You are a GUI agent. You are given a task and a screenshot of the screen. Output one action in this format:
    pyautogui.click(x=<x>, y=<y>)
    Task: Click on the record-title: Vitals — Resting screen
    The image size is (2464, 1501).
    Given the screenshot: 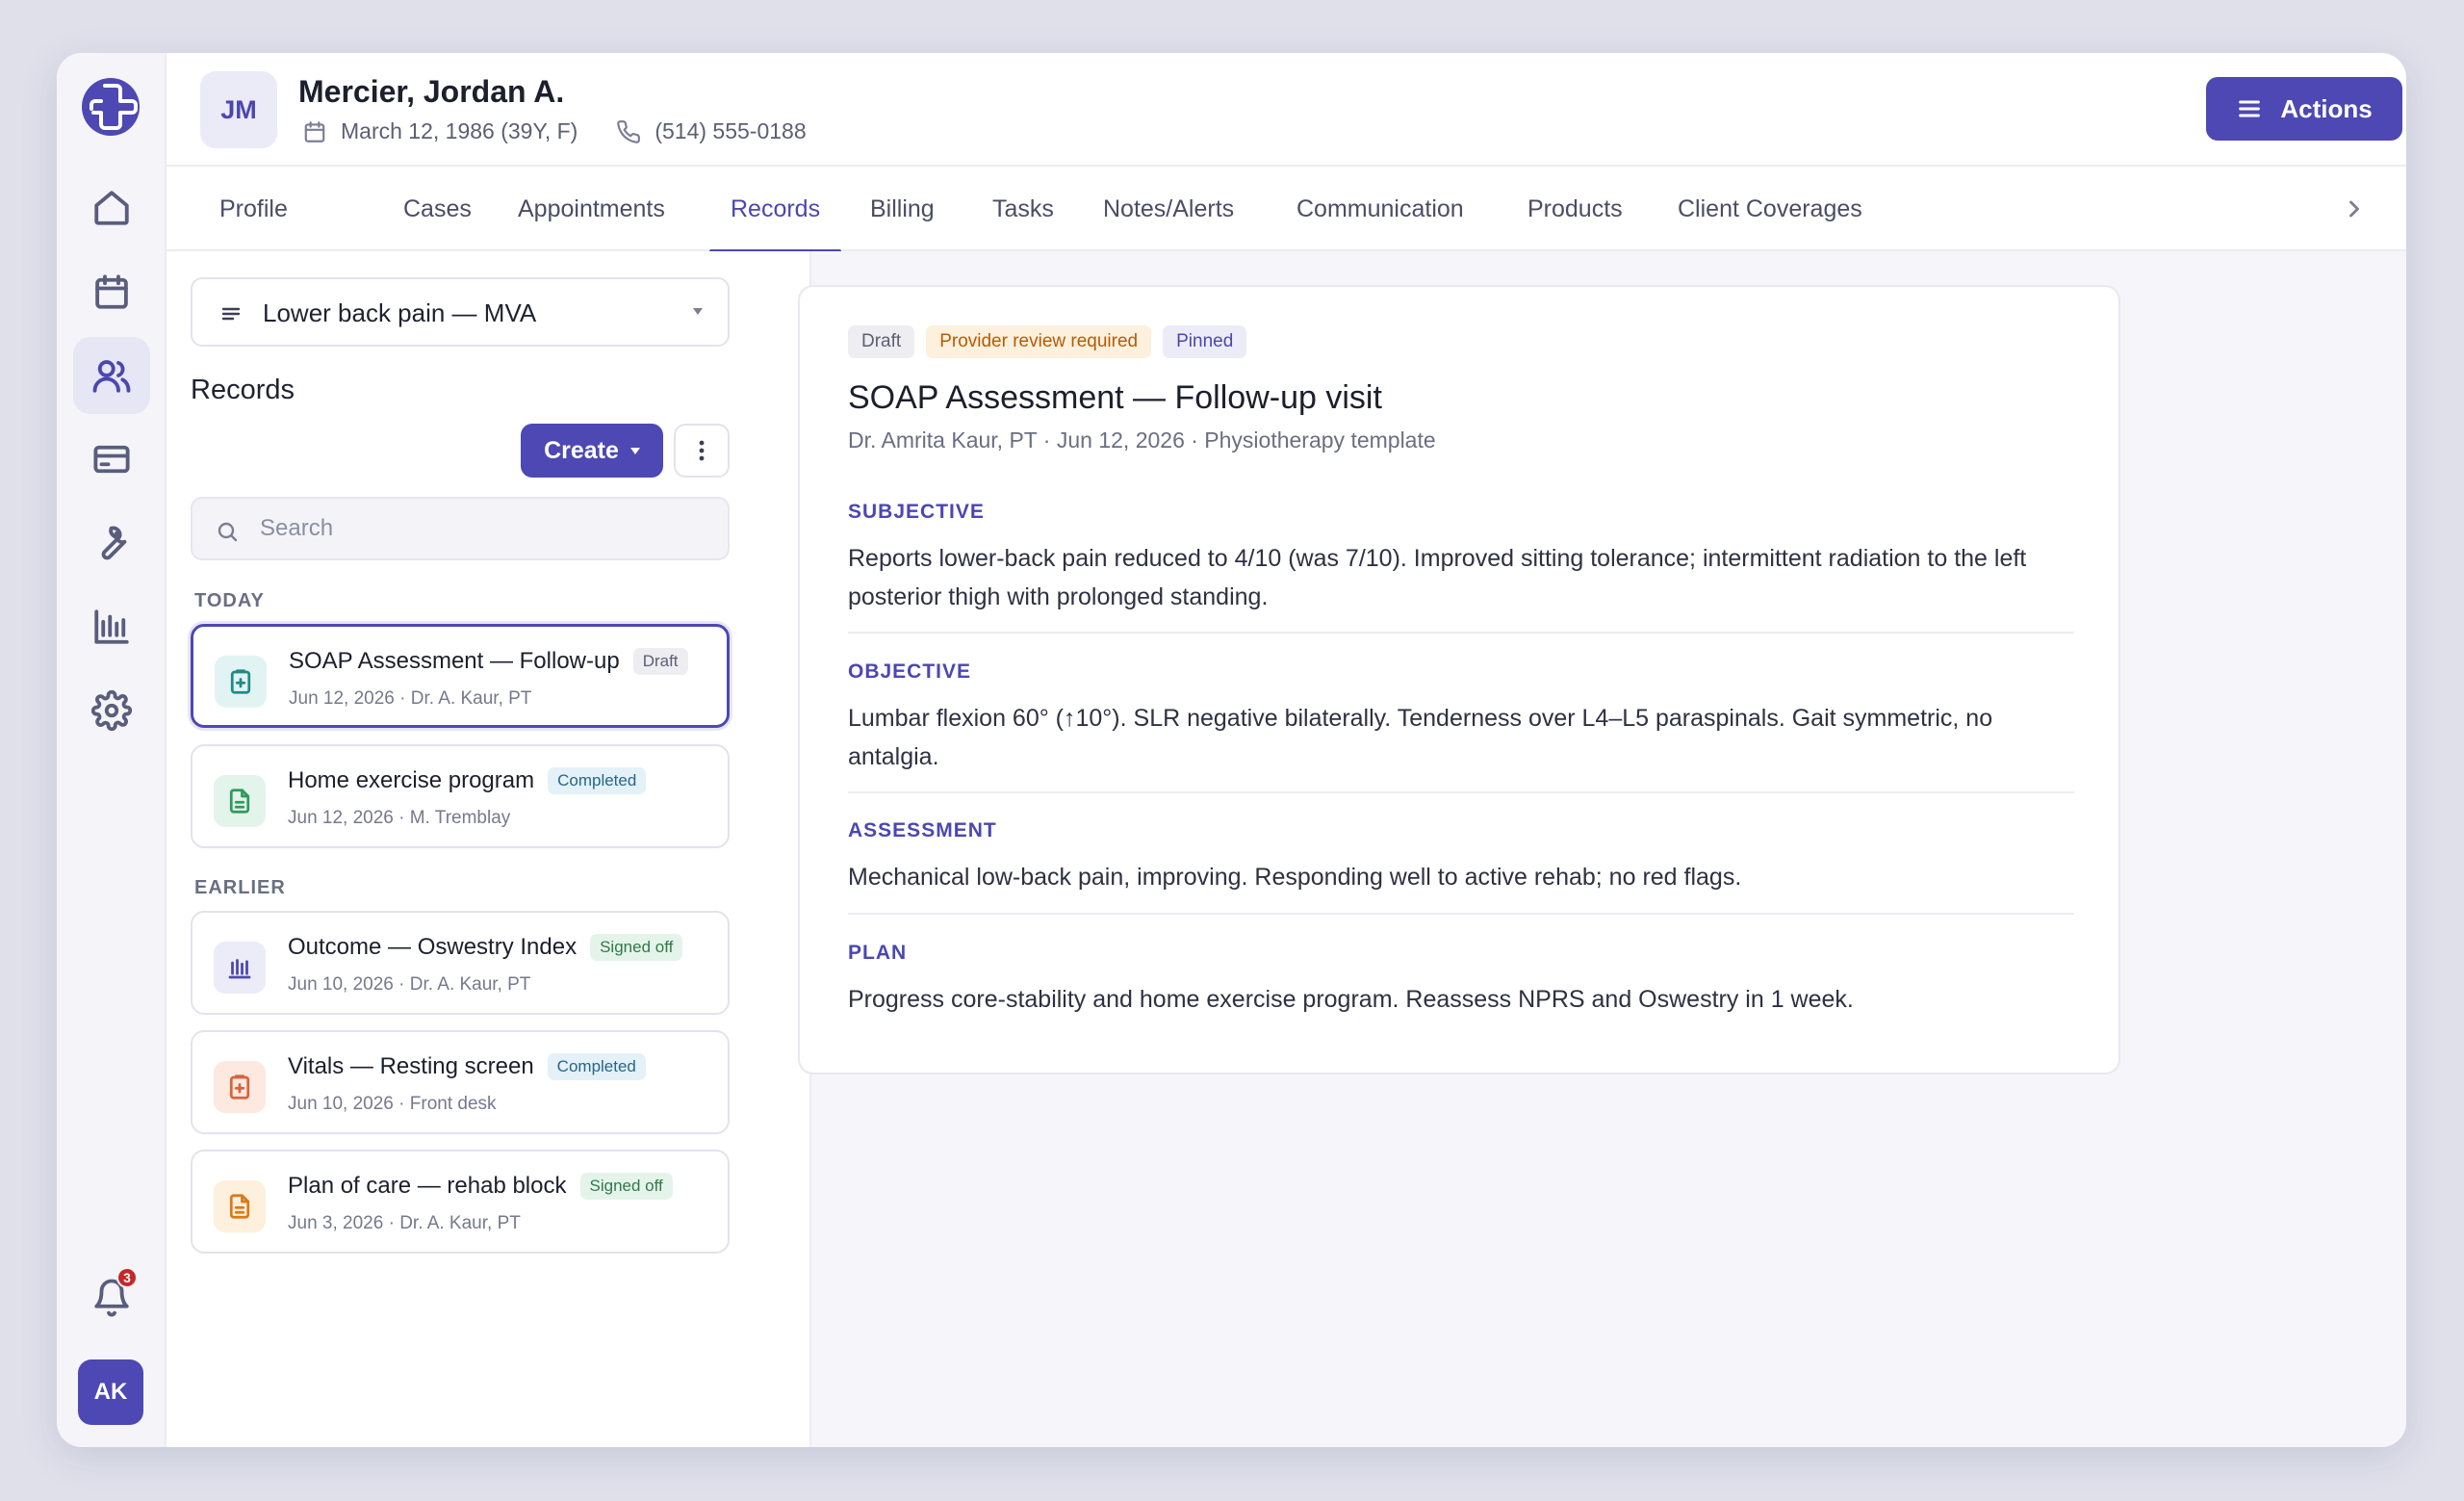 What is the action you would take?
    pyautogui.click(x=411, y=1066)
    